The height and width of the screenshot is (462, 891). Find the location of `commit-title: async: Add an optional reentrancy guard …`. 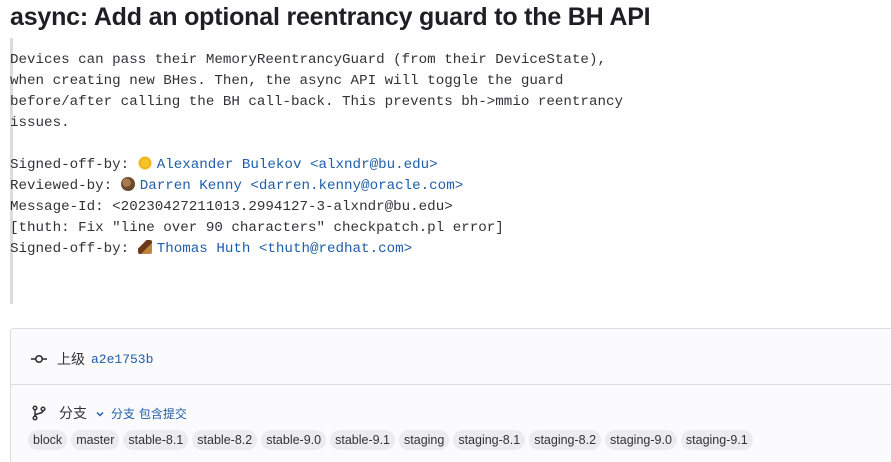

commit-title: async: Add an optional reentrancy guard … is located at coordinates (330, 17).